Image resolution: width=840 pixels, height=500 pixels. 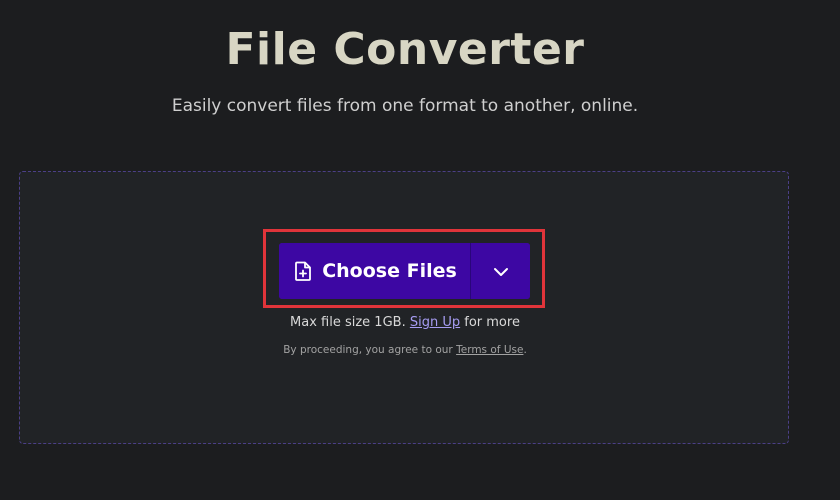 What do you see at coordinates (303, 271) in the screenshot?
I see `file-plus-icon` at bounding box center [303, 271].